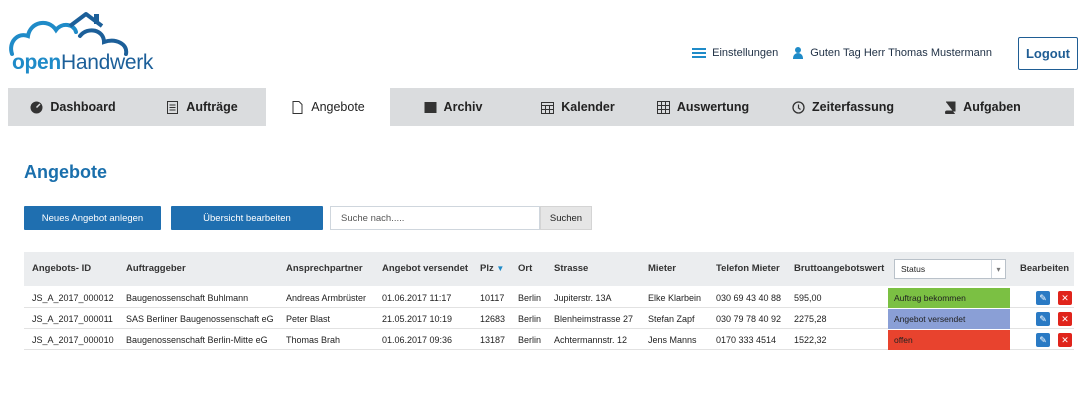 The width and height of the screenshot is (1082, 397). What do you see at coordinates (913, 269) in the screenshot?
I see `status-select-value: Status` at bounding box center [913, 269].